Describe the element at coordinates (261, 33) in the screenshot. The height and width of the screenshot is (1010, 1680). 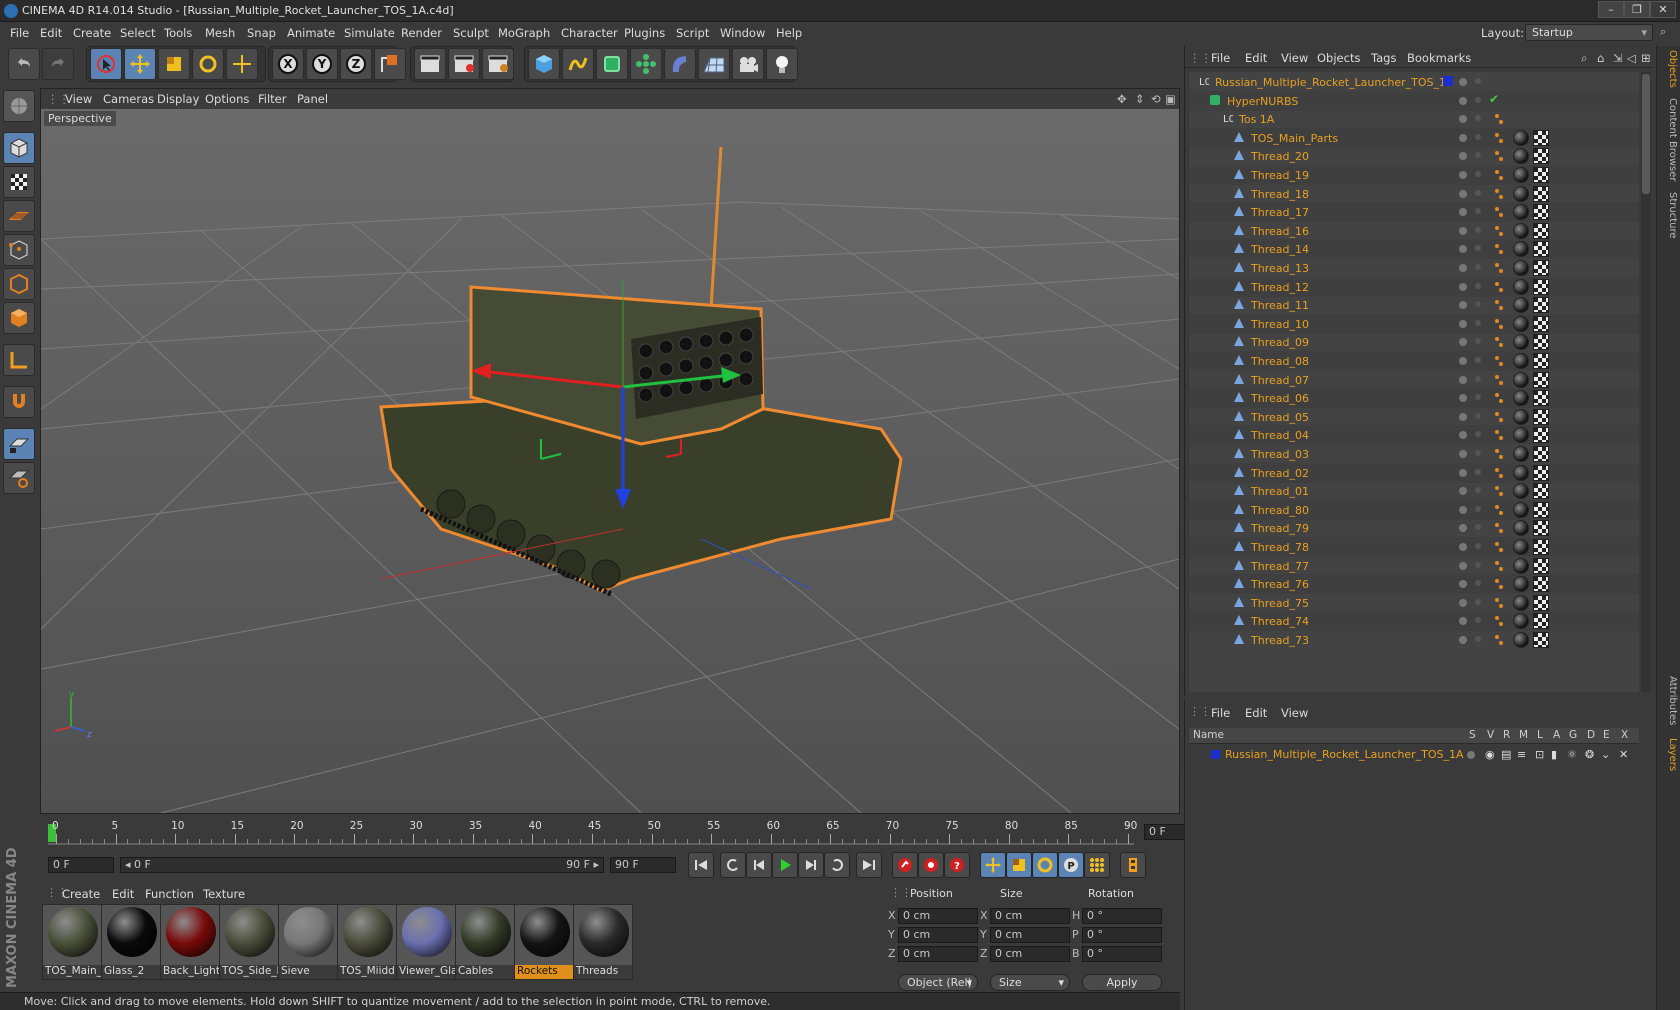
I see `menu-snap: Snap` at that location.